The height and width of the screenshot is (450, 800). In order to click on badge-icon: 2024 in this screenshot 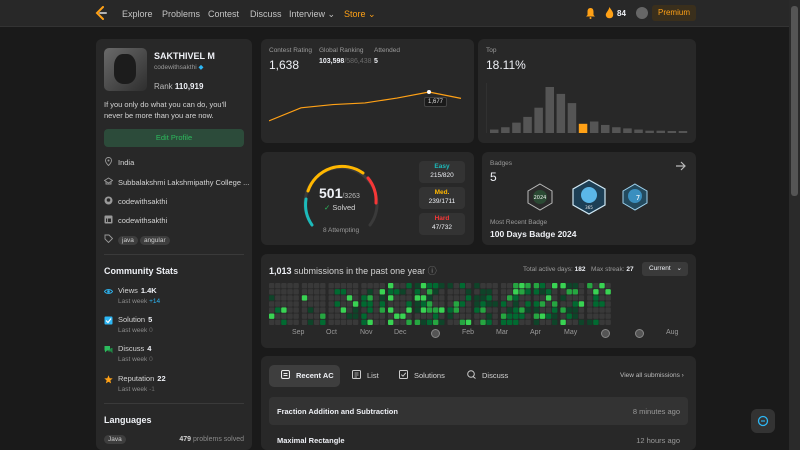, I will do `click(540, 197)`.